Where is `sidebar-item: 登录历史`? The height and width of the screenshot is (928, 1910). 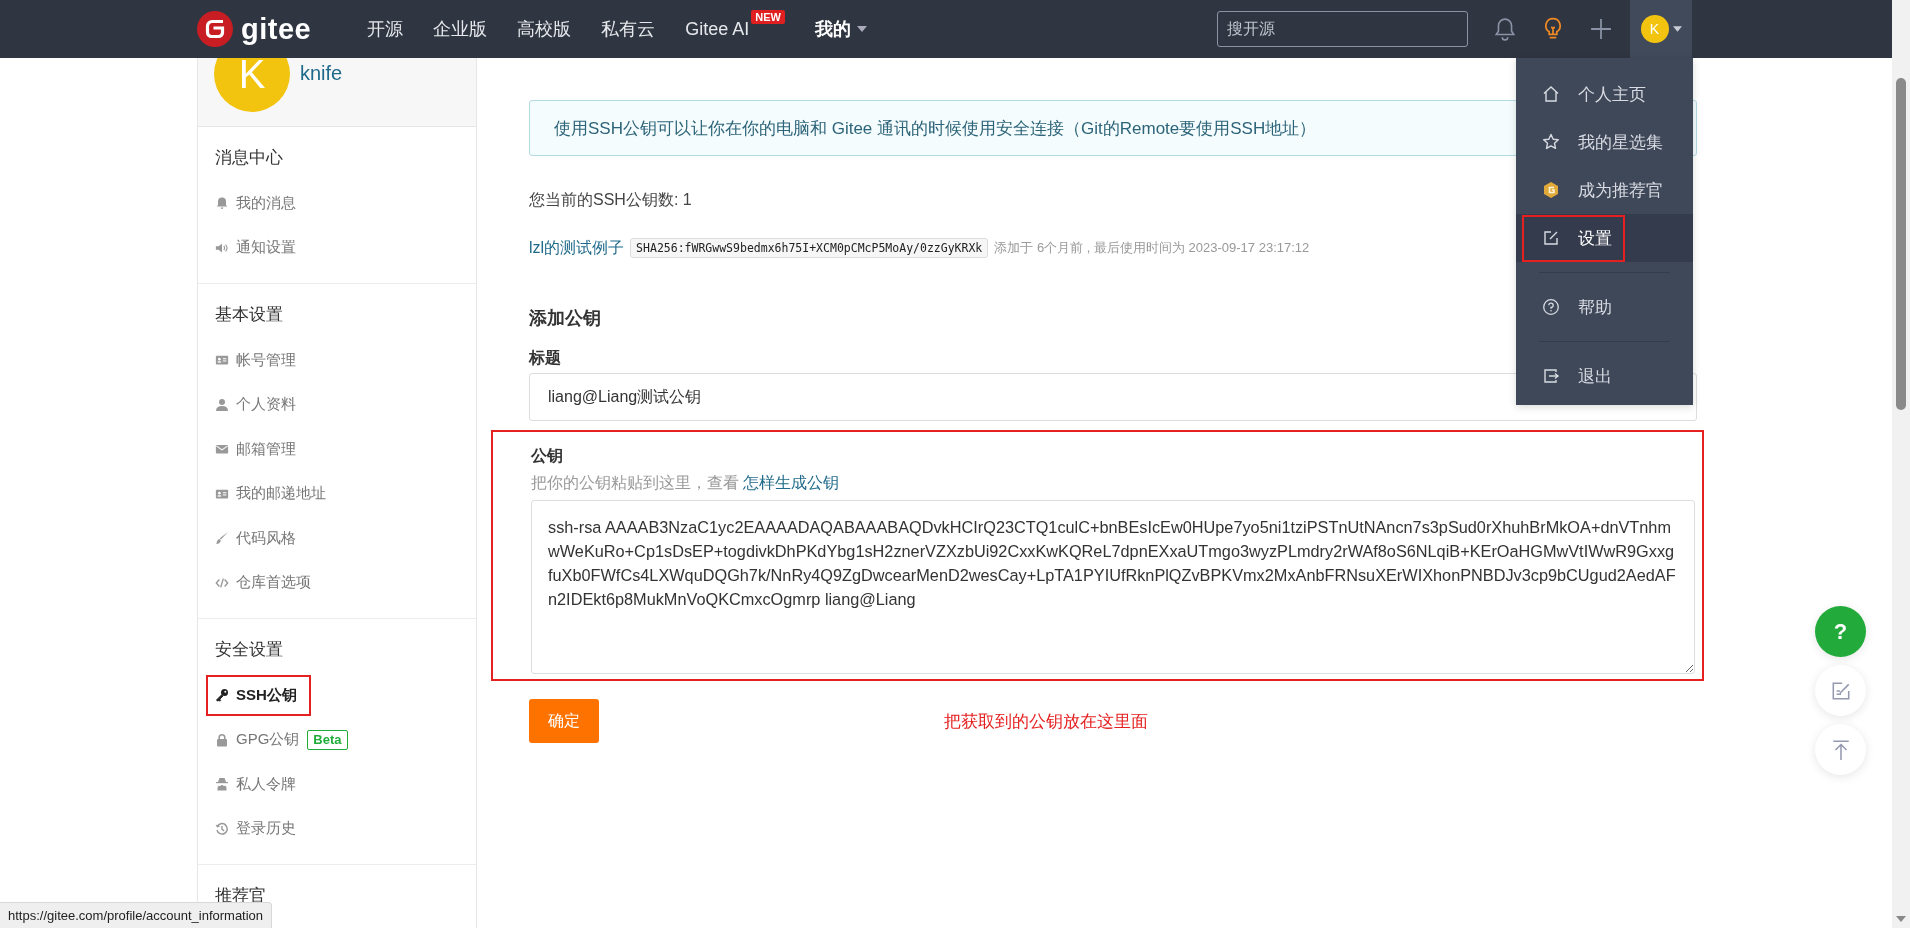 sidebar-item: 登录历史 is located at coordinates (255, 829).